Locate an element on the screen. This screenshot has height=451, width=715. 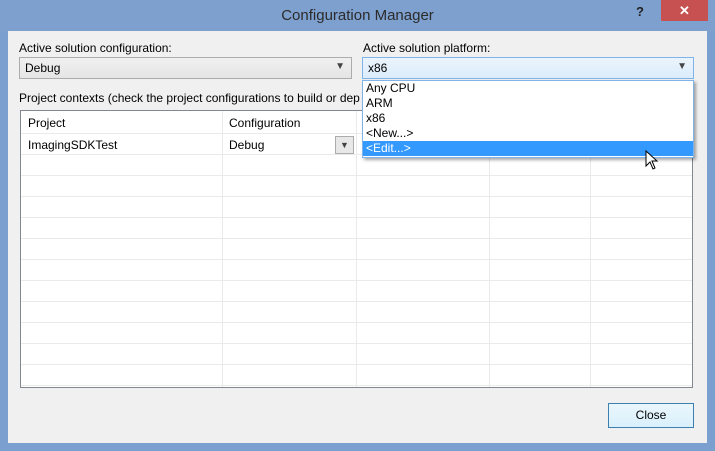
active-platform-label: Active solution platform: is located at coordinates (427, 48).